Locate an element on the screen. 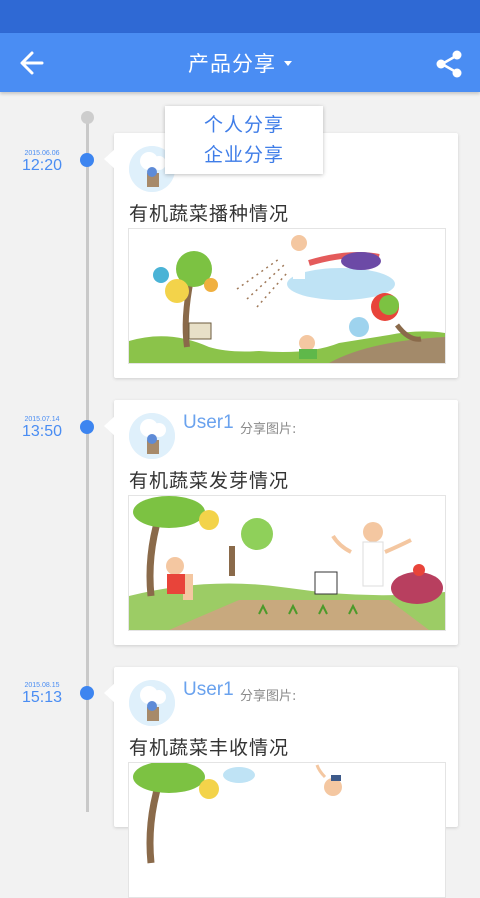 The image size is (480, 898). post-title: 有机蔬菜丰收情况 is located at coordinates (209, 748).